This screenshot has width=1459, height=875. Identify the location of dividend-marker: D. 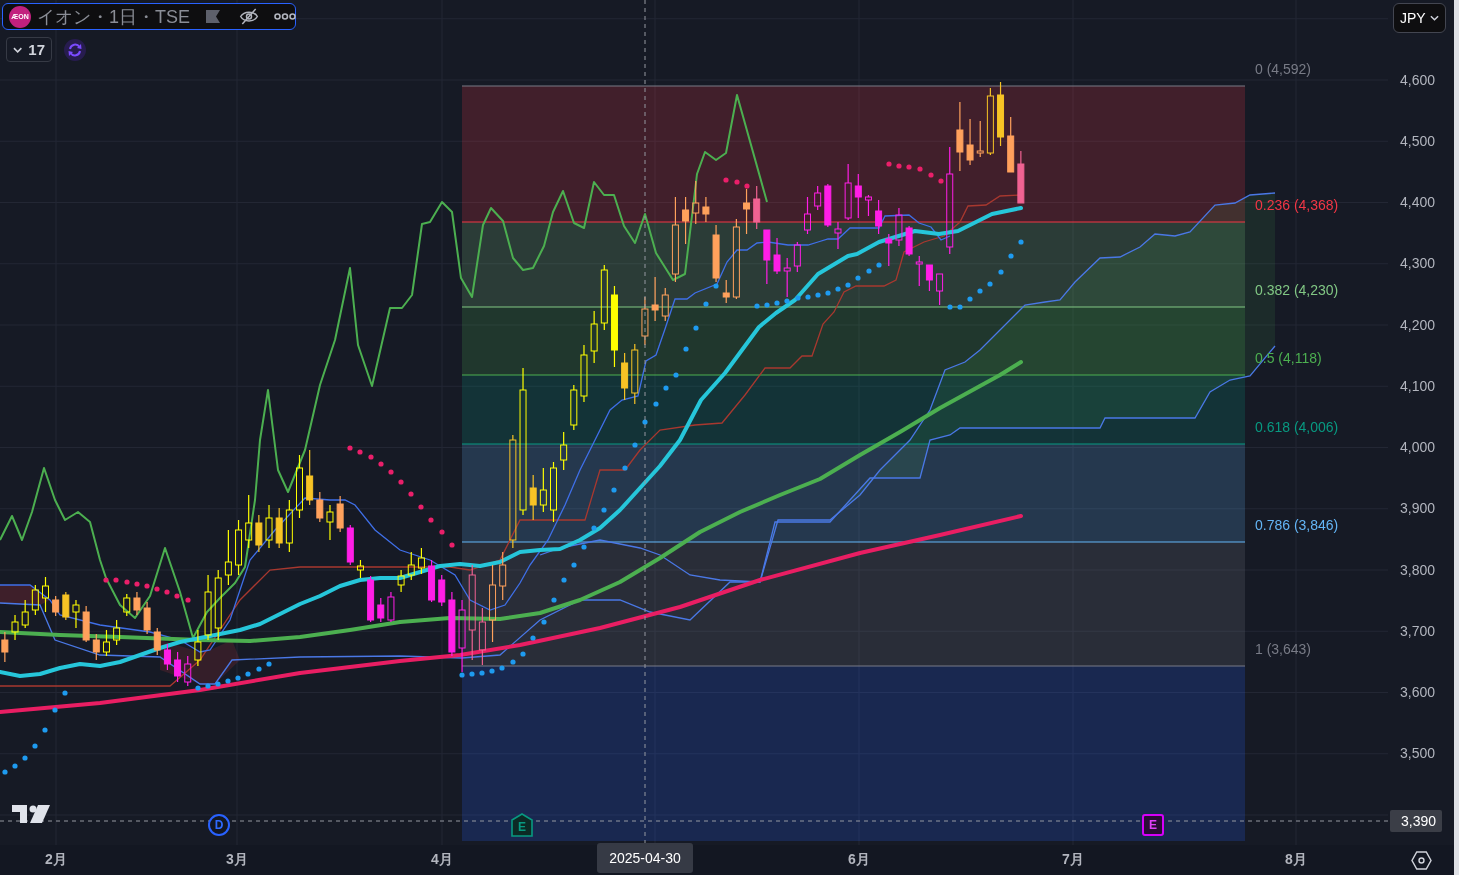
(219, 825).